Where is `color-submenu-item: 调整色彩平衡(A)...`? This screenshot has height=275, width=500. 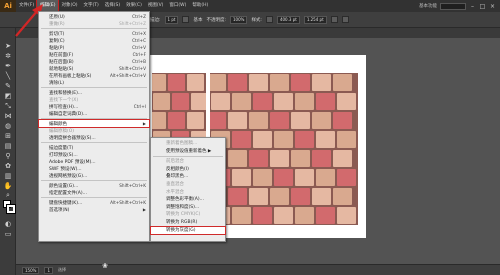
color-submenu-item: 调整色彩平衡(A)... is located at coordinates (188, 199).